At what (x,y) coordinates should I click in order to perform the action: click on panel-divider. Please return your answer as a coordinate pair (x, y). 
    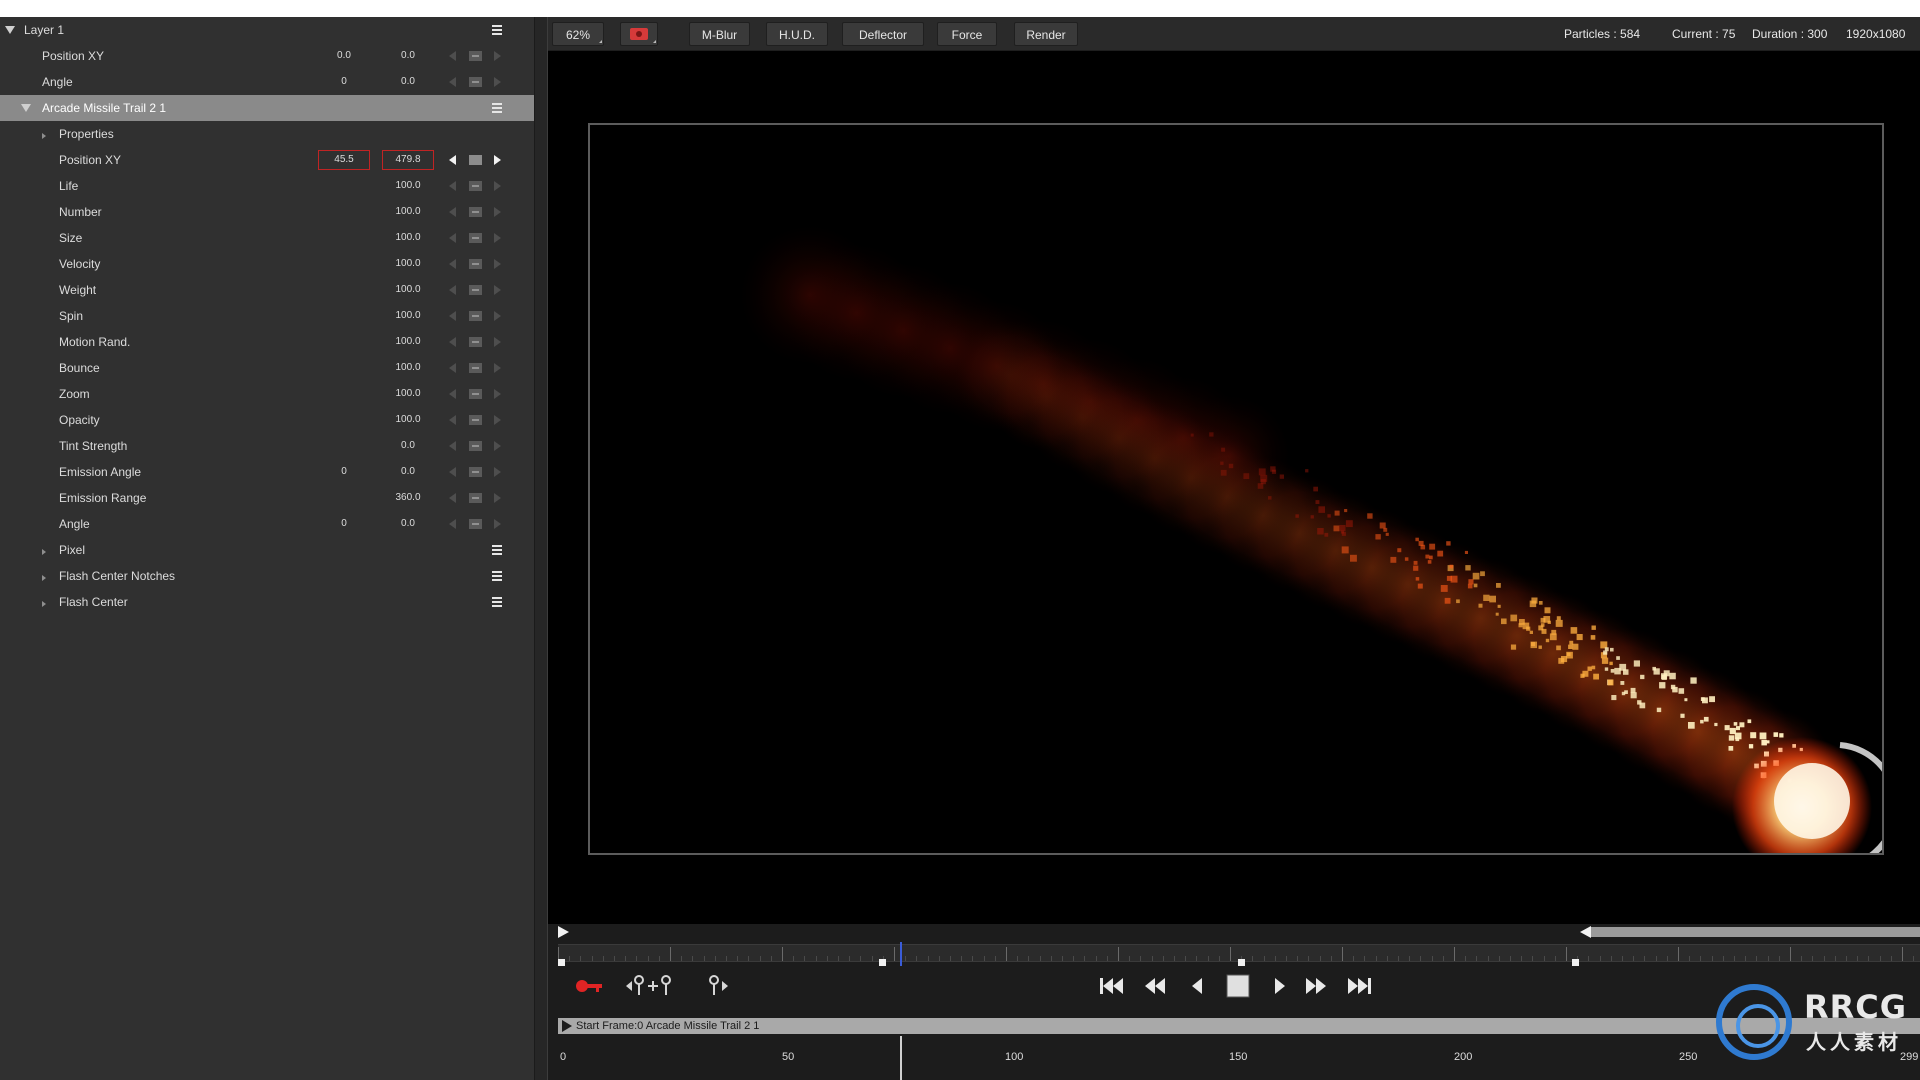
    Looking at the image, I should click on (541, 548).